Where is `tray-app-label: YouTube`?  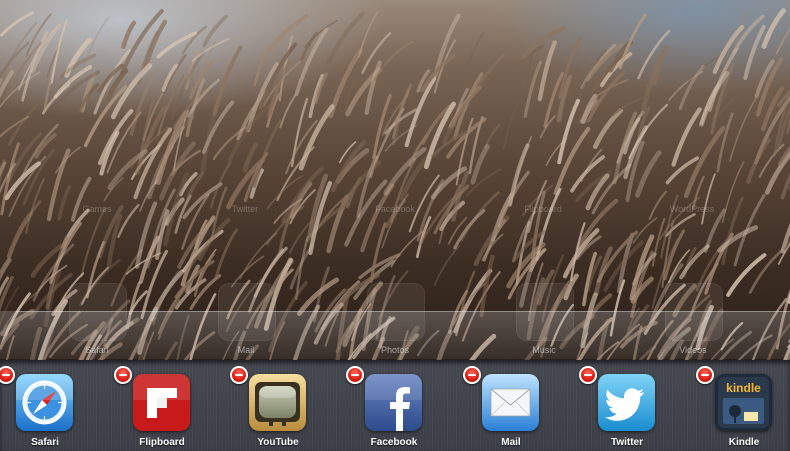
tray-app-label: YouTube is located at coordinates (278, 442).